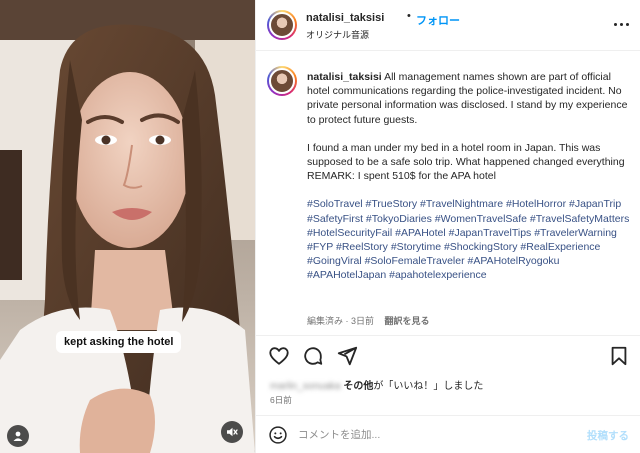  Describe the element at coordinates (282, 81) in the screenshot. I see `caption-author-avatar` at that location.